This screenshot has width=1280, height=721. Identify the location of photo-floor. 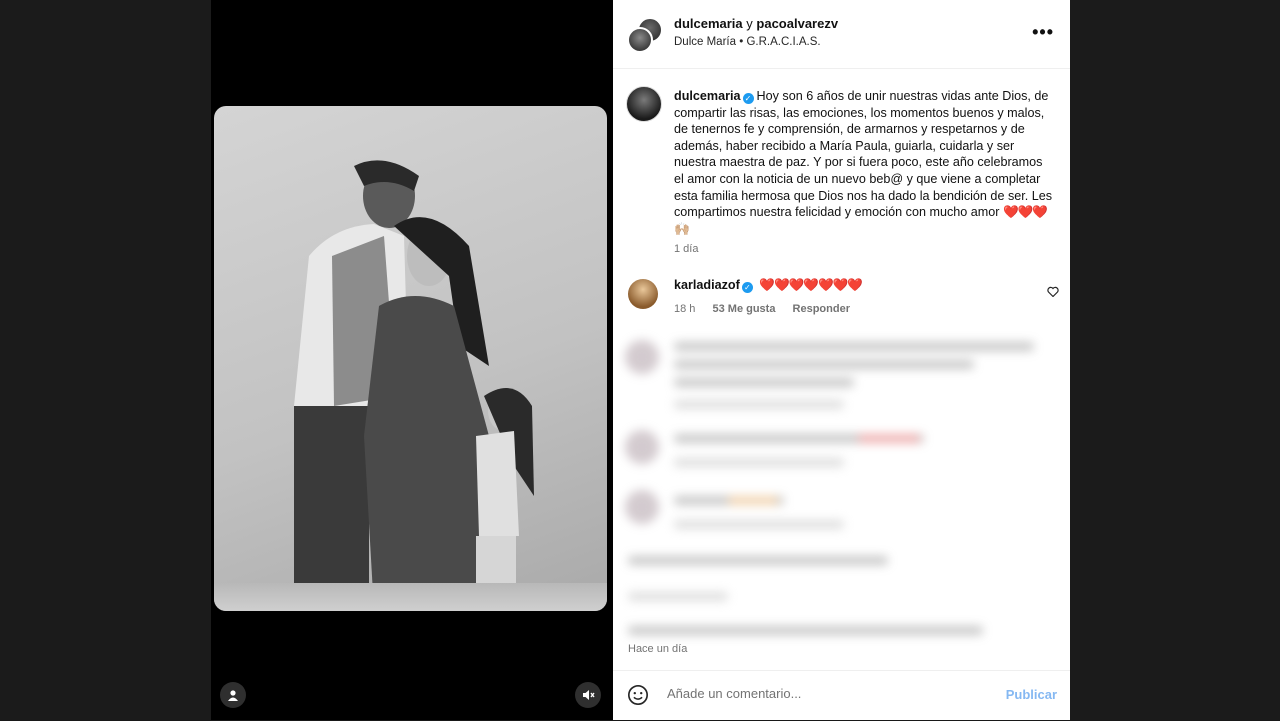
(410, 597).